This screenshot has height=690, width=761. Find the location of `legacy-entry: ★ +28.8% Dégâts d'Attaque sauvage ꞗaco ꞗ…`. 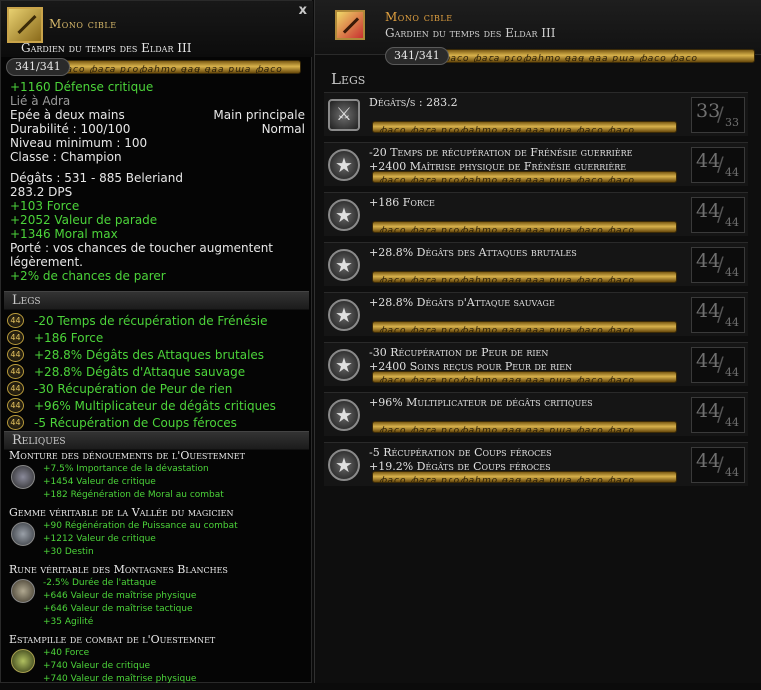

legacy-entry: ★ +28.8% Dégâts d'Attaque sauvage ꞗaco ꞗ… is located at coordinates (536, 314).